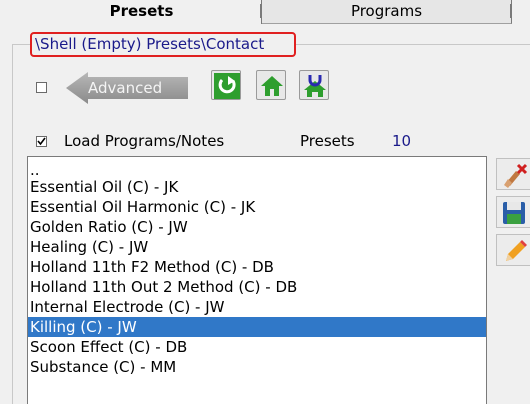  I want to click on list-item: Holland 11th F2 Method (C) - DB, so click(257, 267).